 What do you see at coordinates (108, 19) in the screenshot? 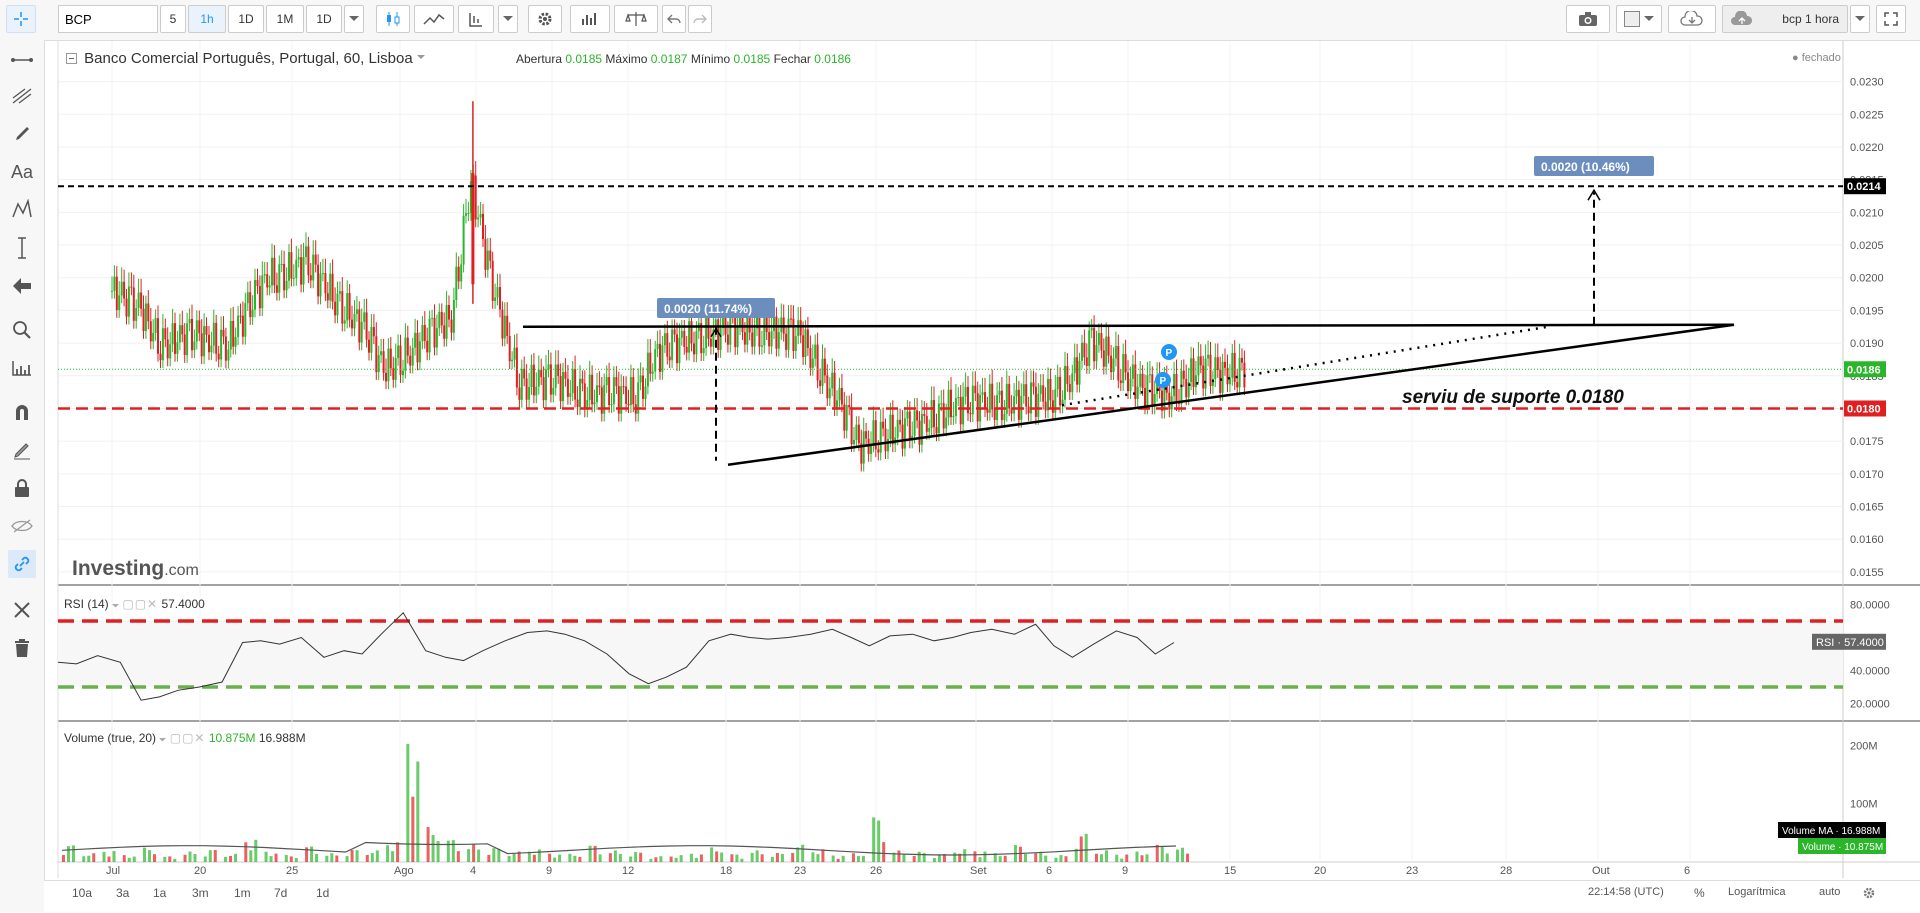
I see `symbol-search-input` at bounding box center [108, 19].